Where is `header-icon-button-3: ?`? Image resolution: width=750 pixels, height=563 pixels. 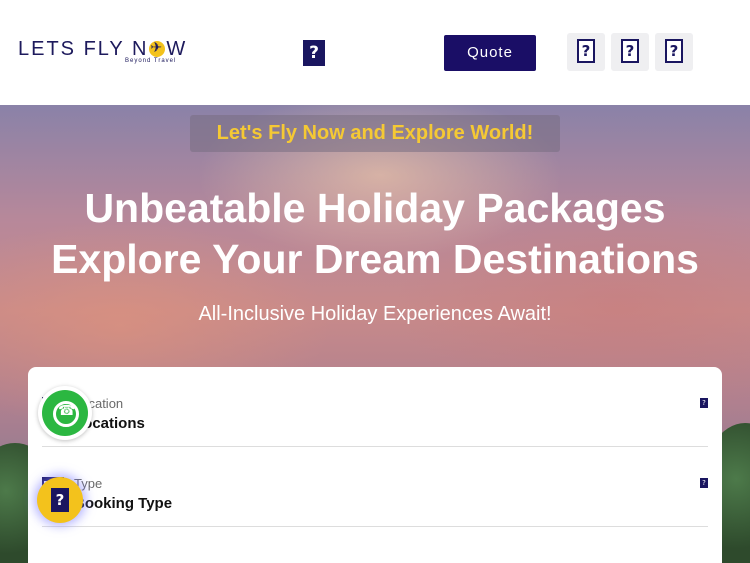 header-icon-button-3: ? is located at coordinates (674, 52).